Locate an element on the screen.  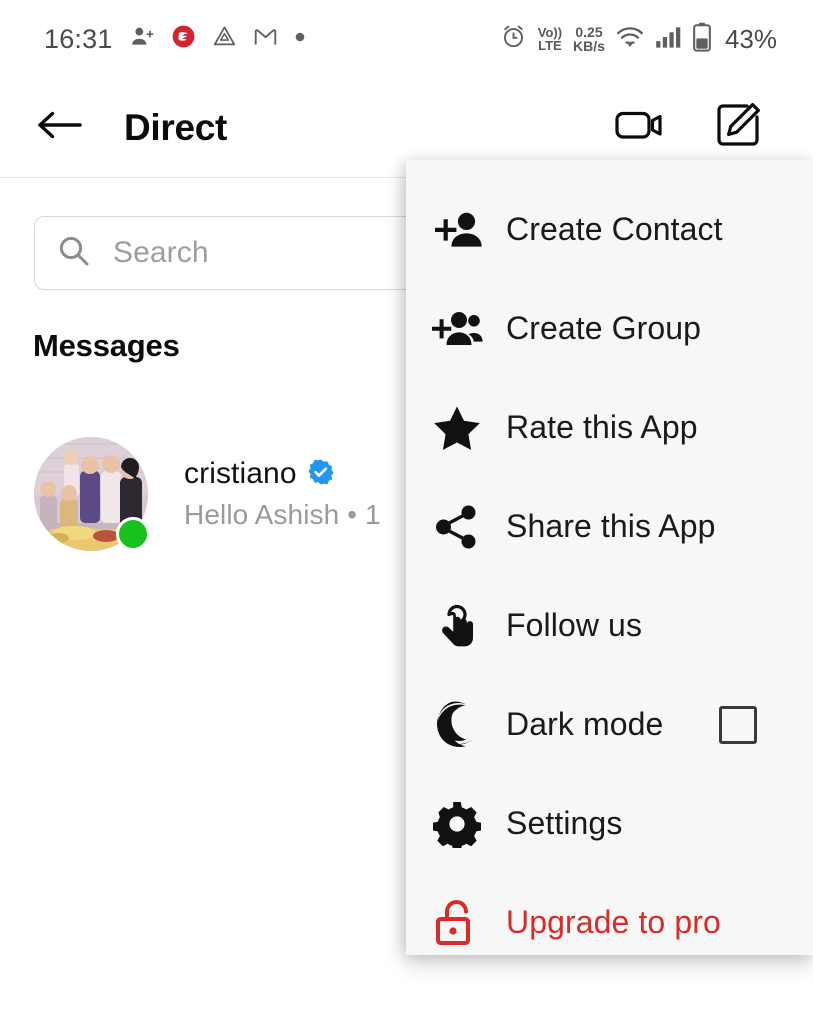
app-red-circle-icon is located at coordinates (183, 39).